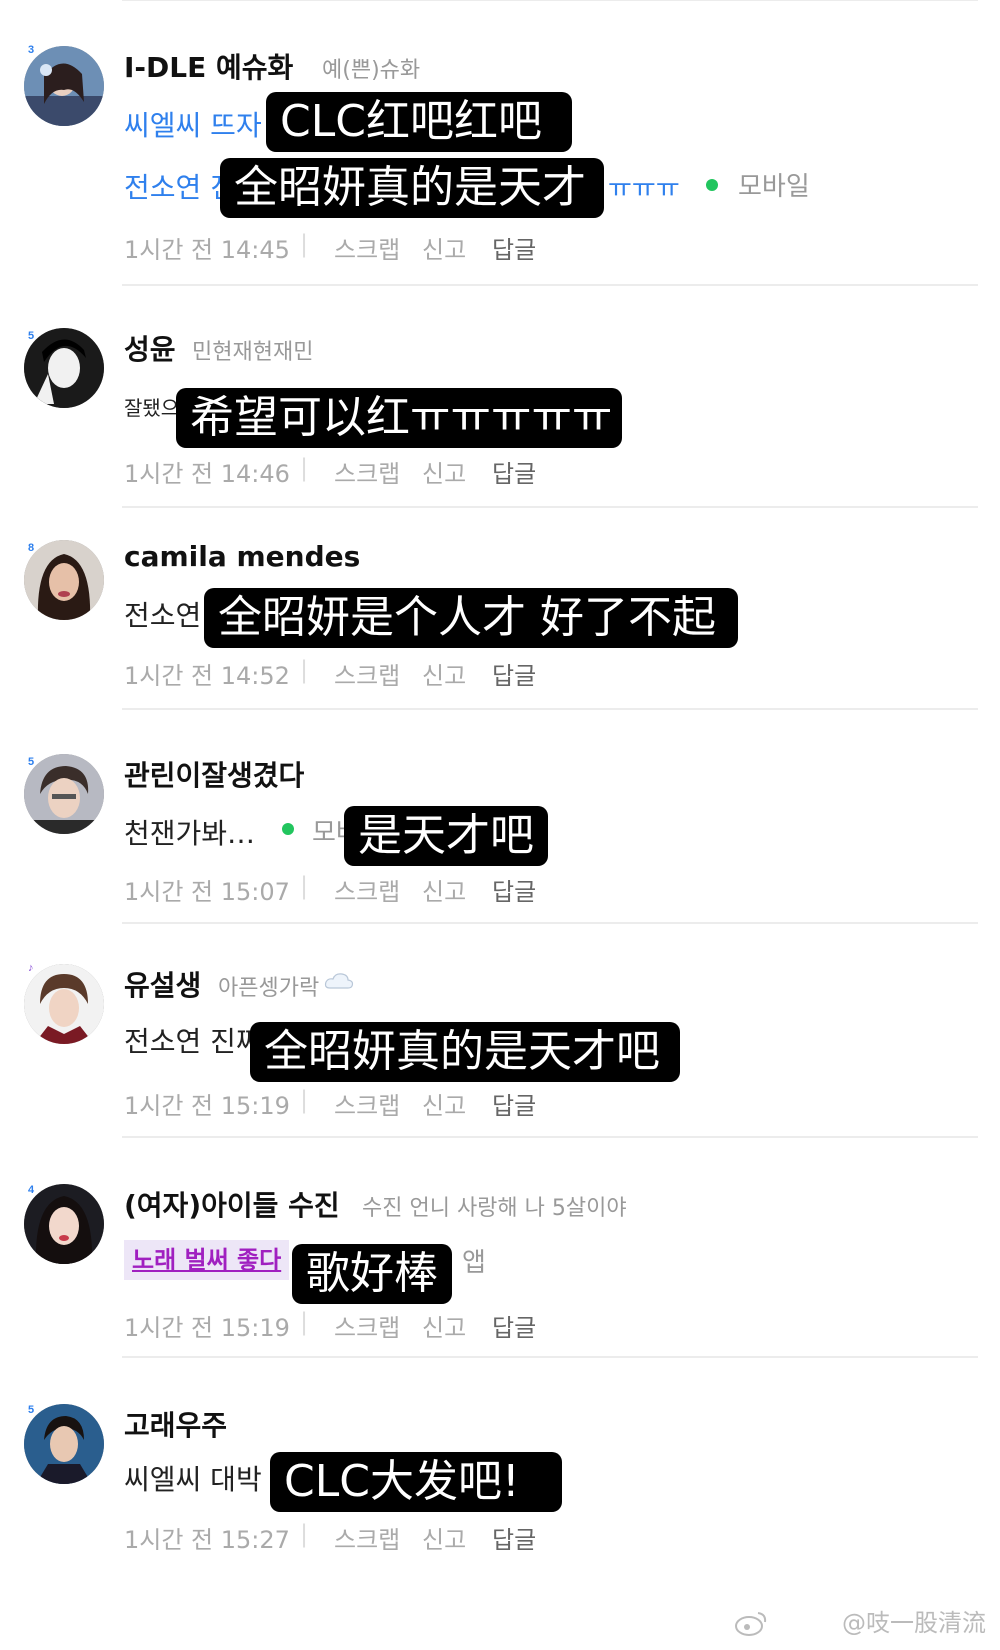  I want to click on timestamp: 1시간 전 15:27, so click(207, 1540).